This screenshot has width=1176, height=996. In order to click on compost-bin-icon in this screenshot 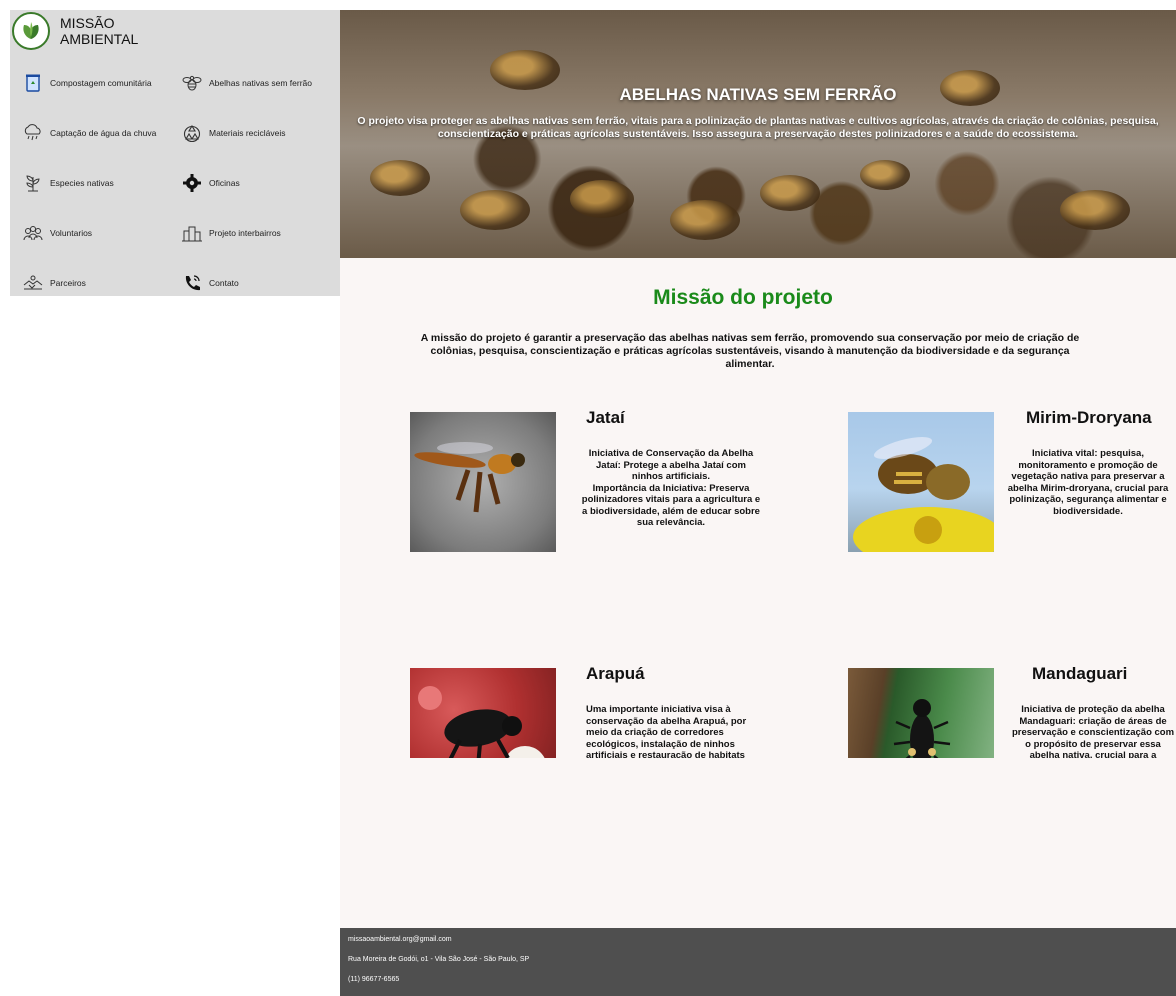, I will do `click(33, 83)`.